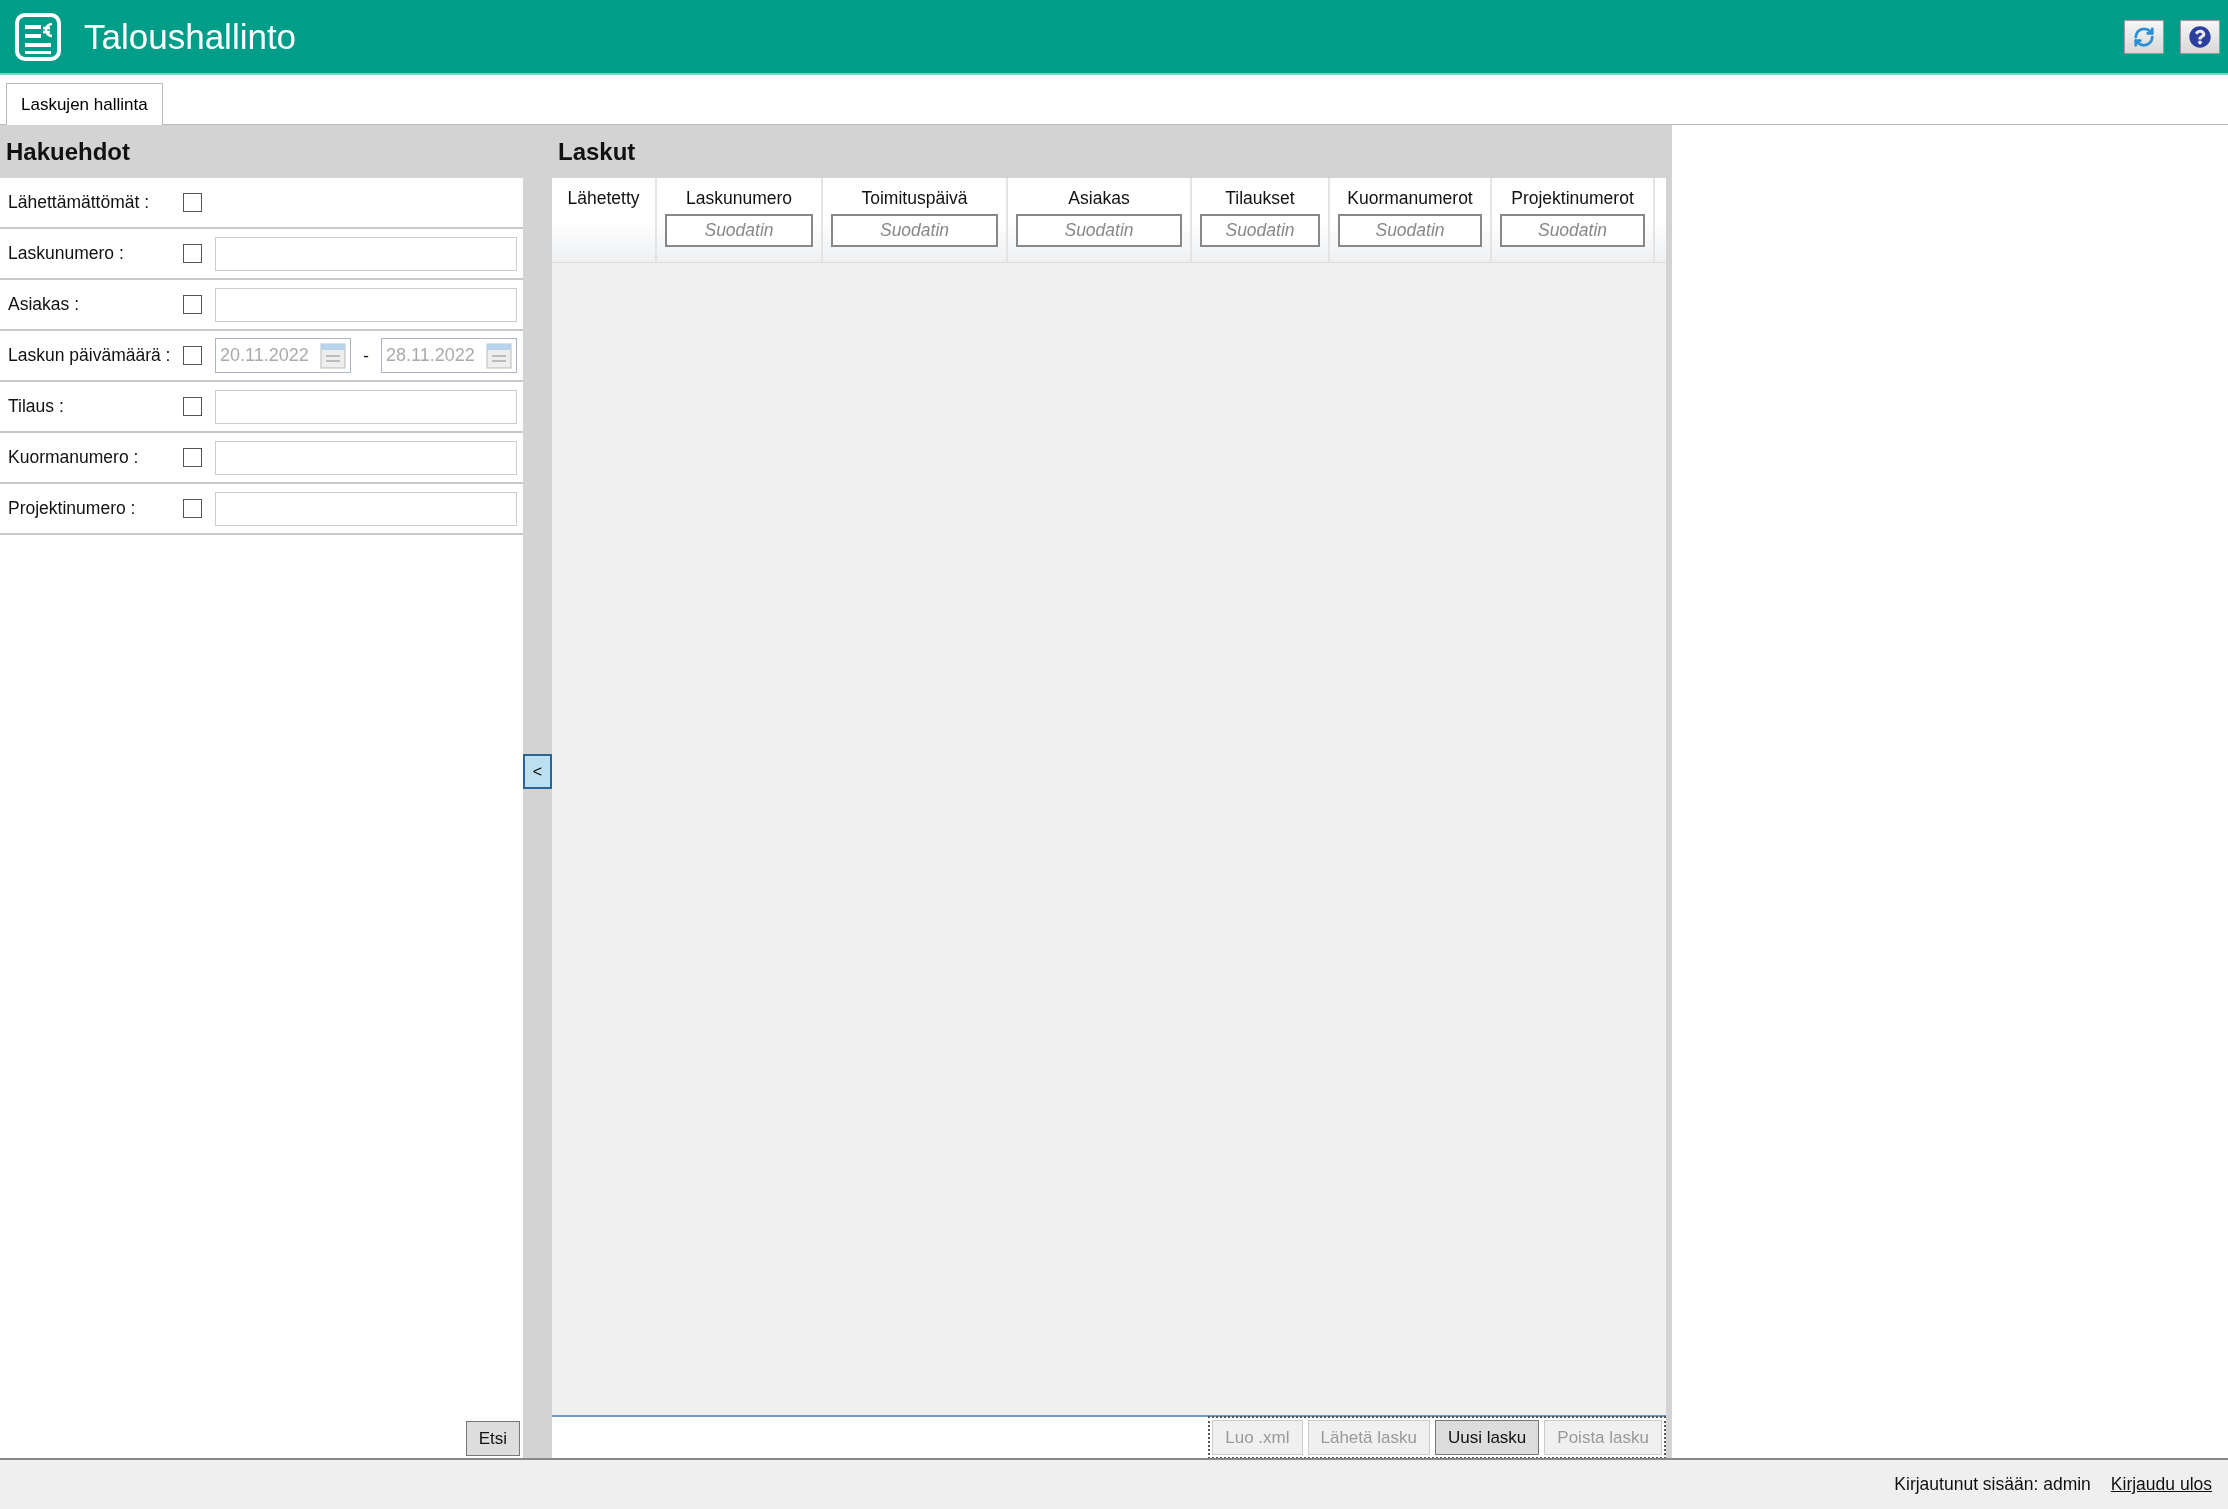 This screenshot has height=1509, width=2228. Describe the element at coordinates (38, 36) in the screenshot. I see `list-icon` at that location.